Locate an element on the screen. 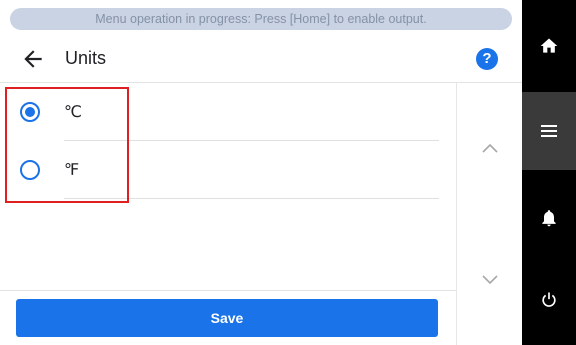 Image resolution: width=576 pixels, height=345 pixels. page-header: Units ? is located at coordinates (261, 59).